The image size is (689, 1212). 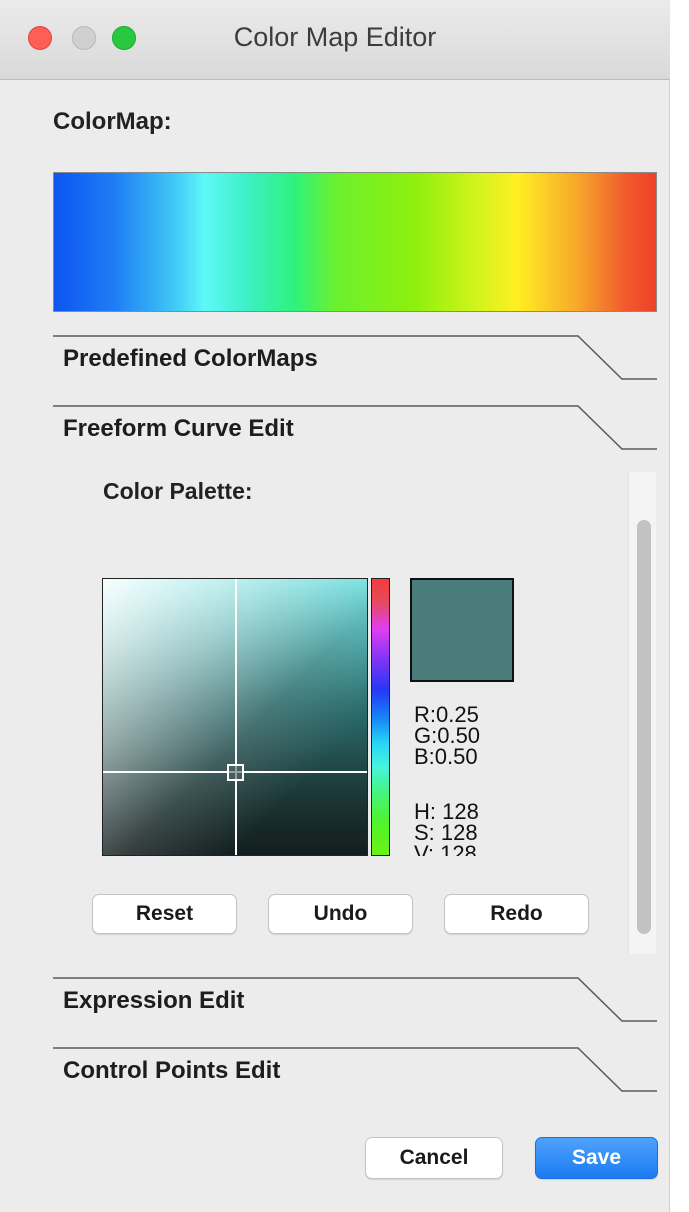 What do you see at coordinates (446, 811) in the screenshot?
I see `hue-value: H: 128` at bounding box center [446, 811].